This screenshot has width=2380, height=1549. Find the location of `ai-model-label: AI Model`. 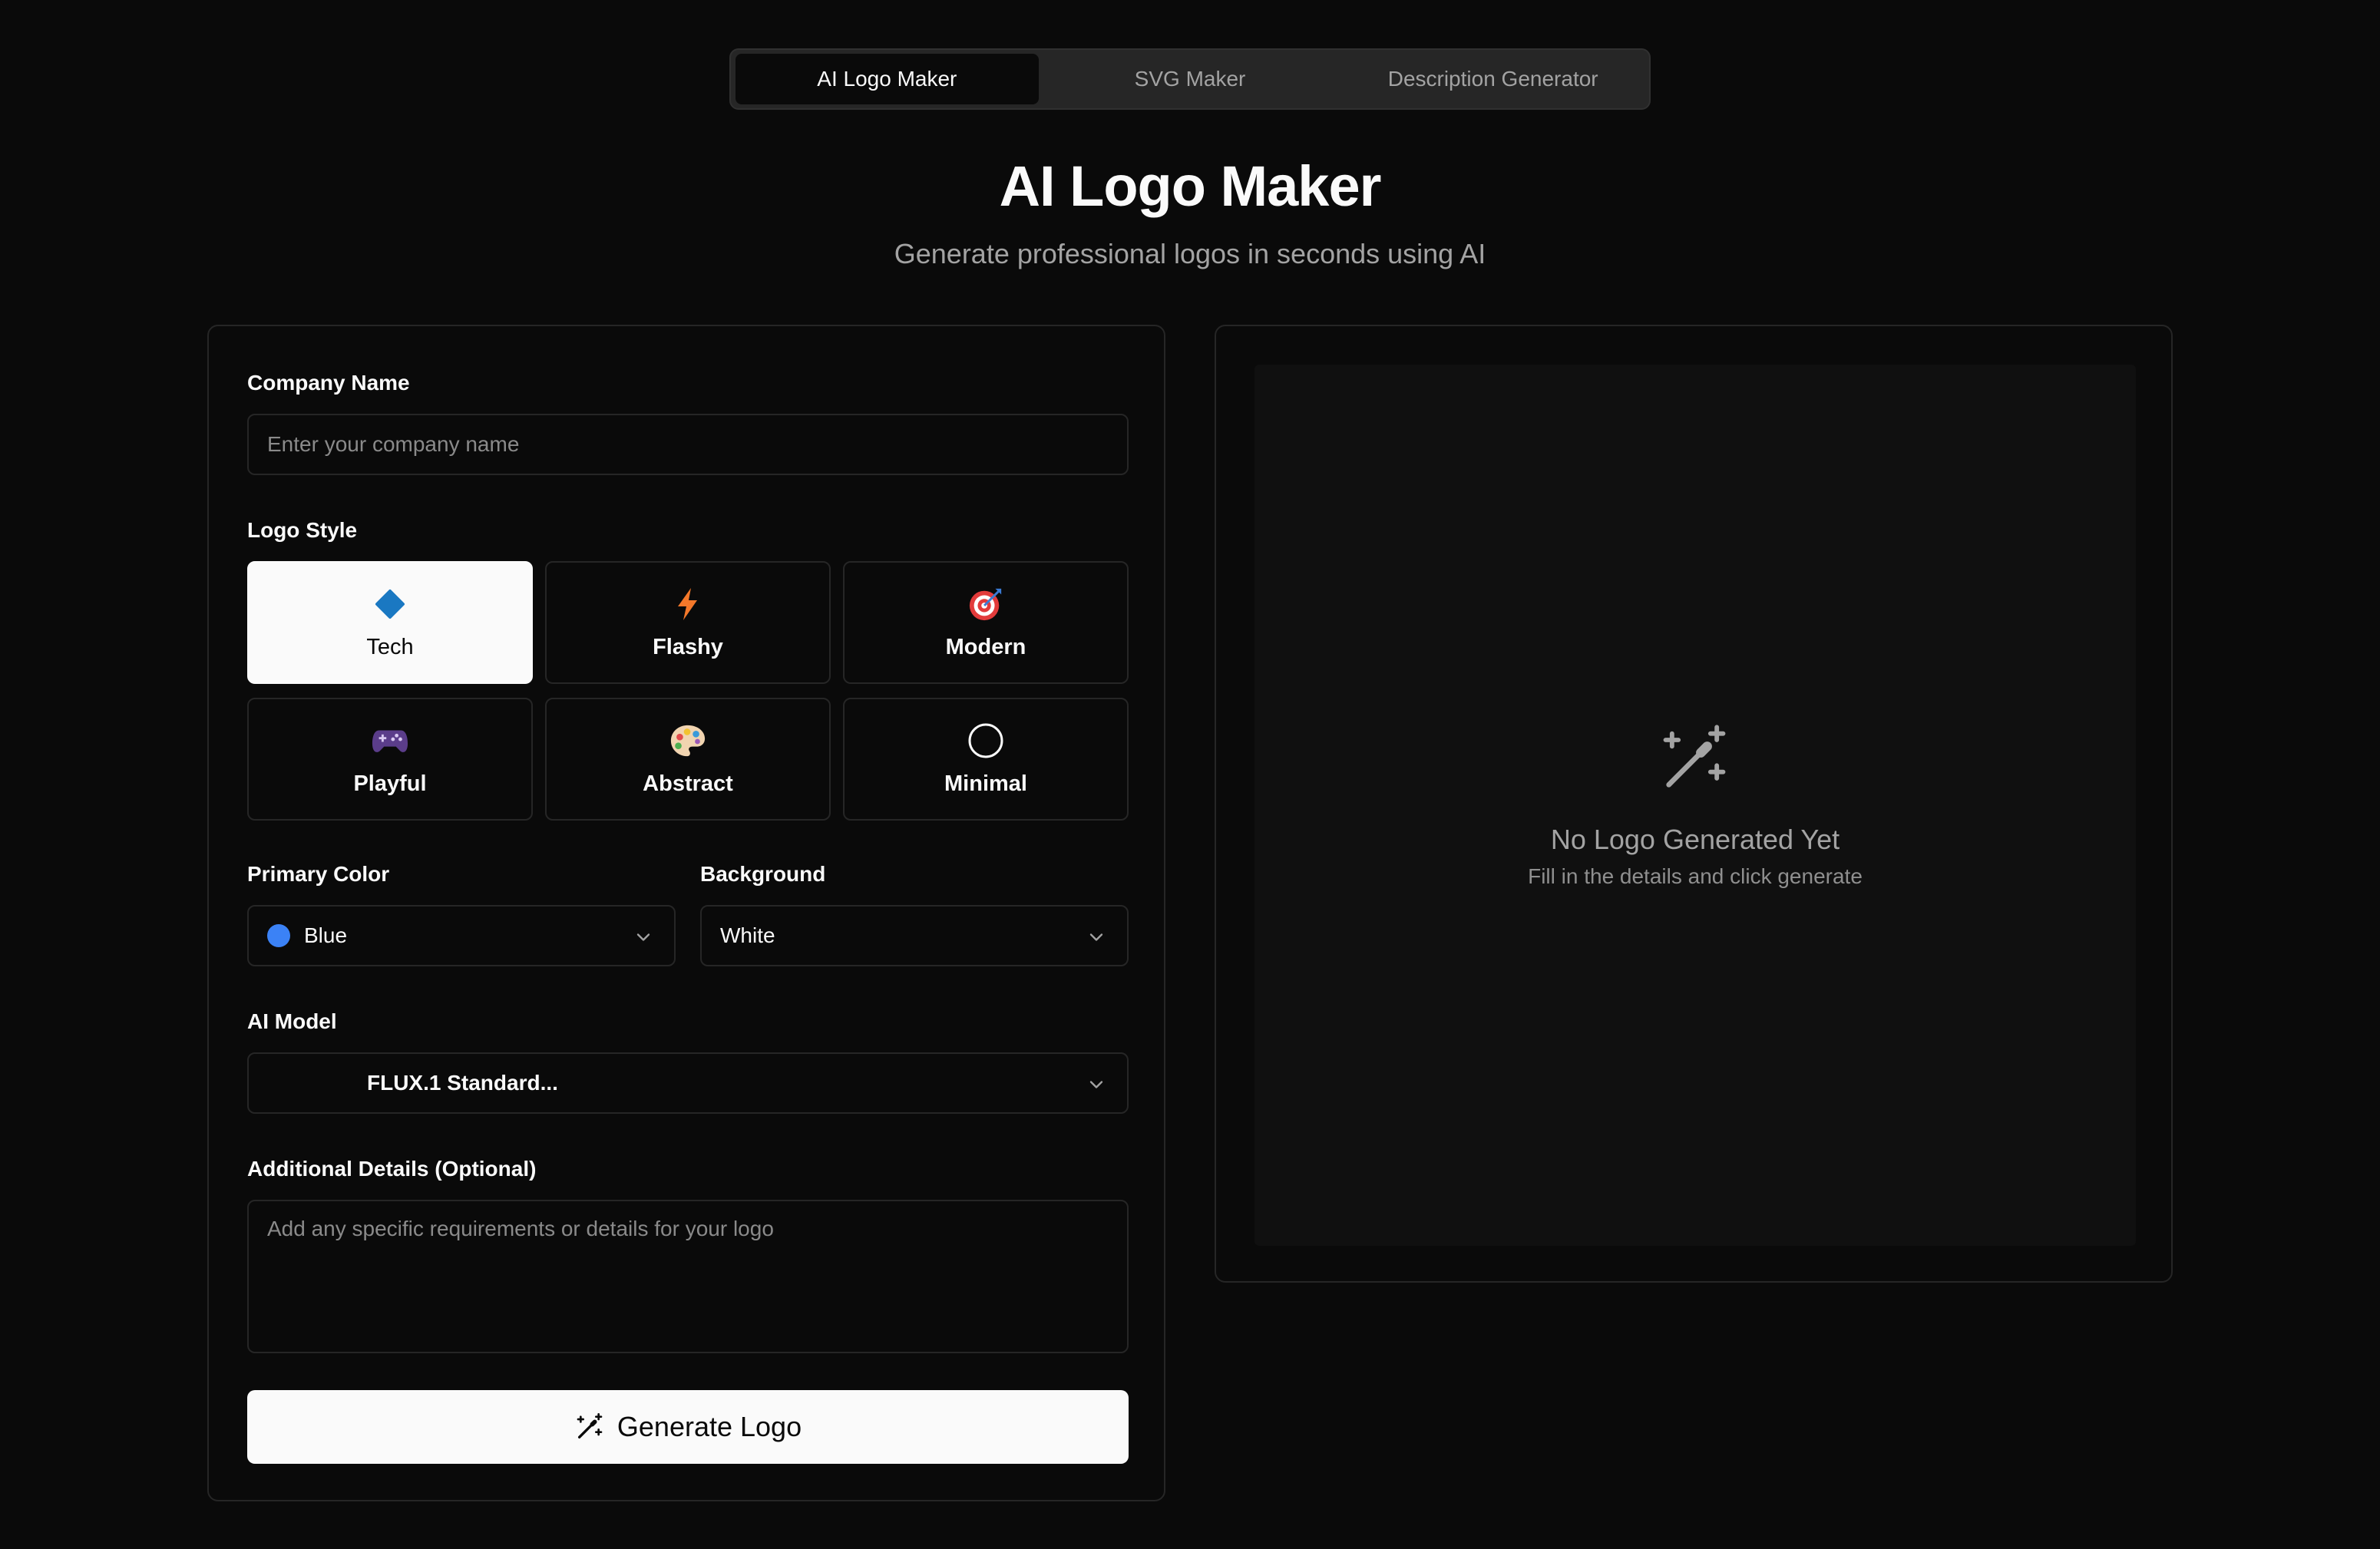

ai-model-label: AI Model is located at coordinates (292, 1021).